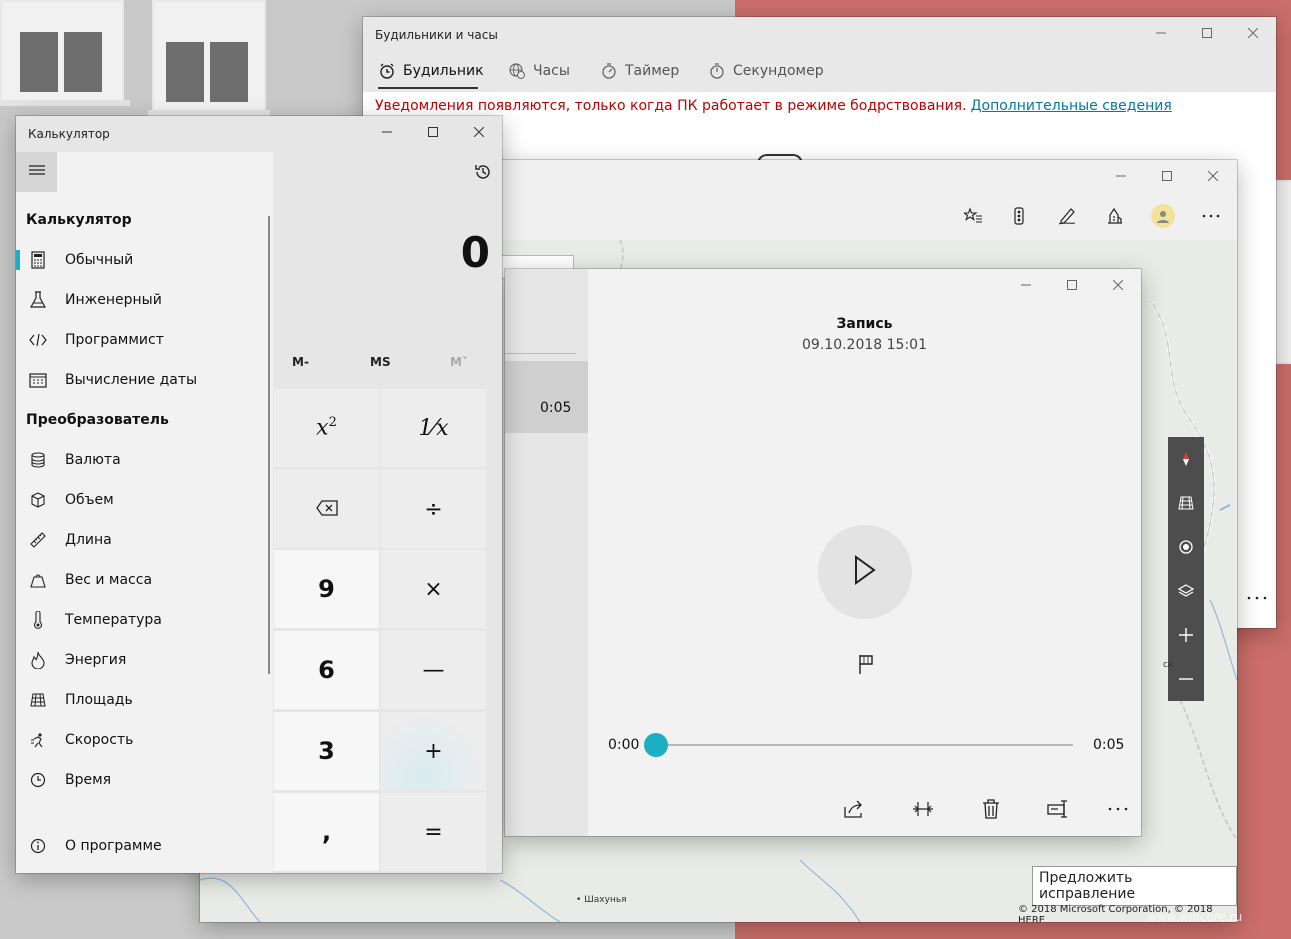 The image size is (1291, 939). I want to click on map-controls, so click(1186, 569).